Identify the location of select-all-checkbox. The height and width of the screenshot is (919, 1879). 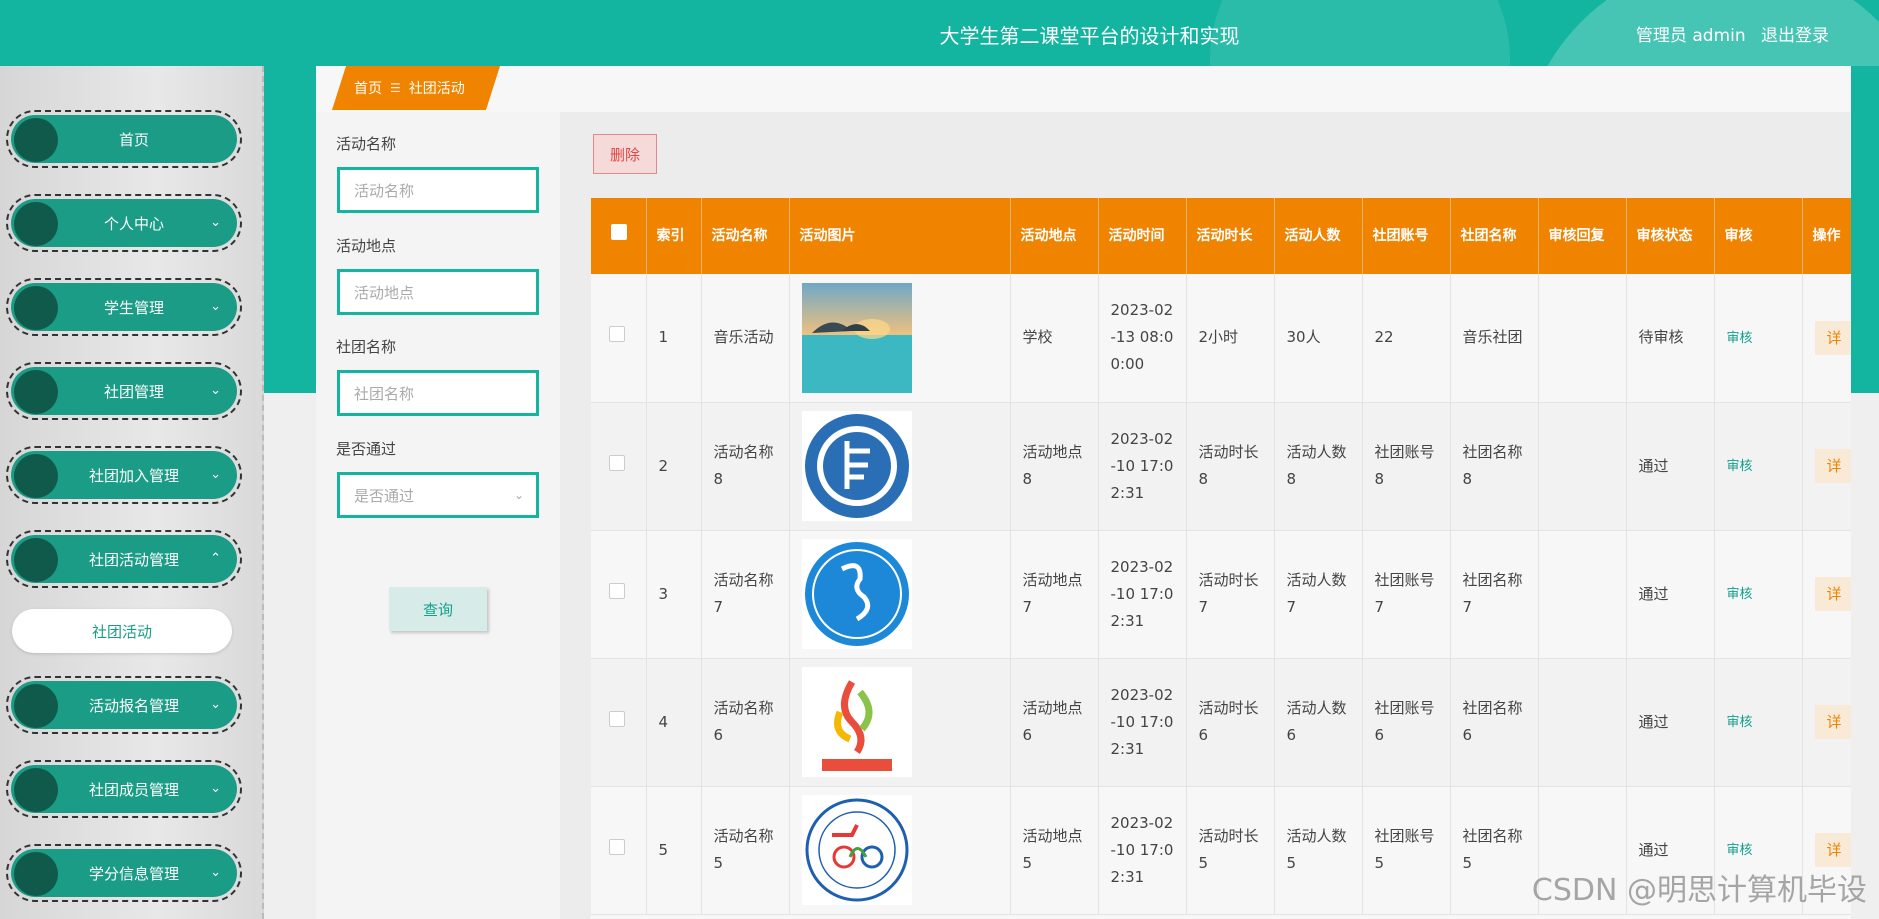
(619, 232).